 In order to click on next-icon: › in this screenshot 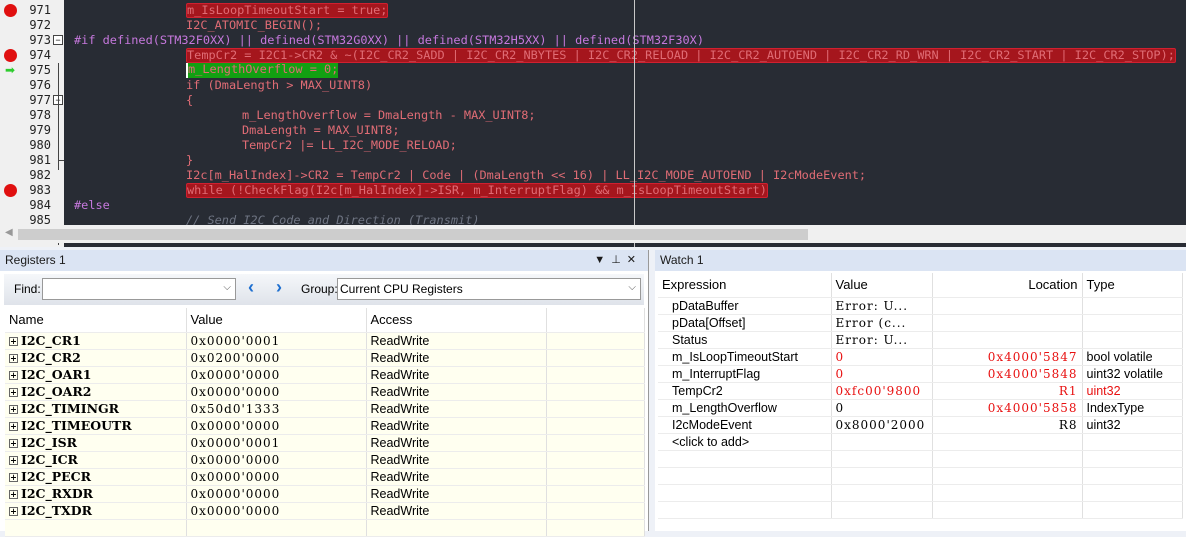, I will do `click(279, 287)`.